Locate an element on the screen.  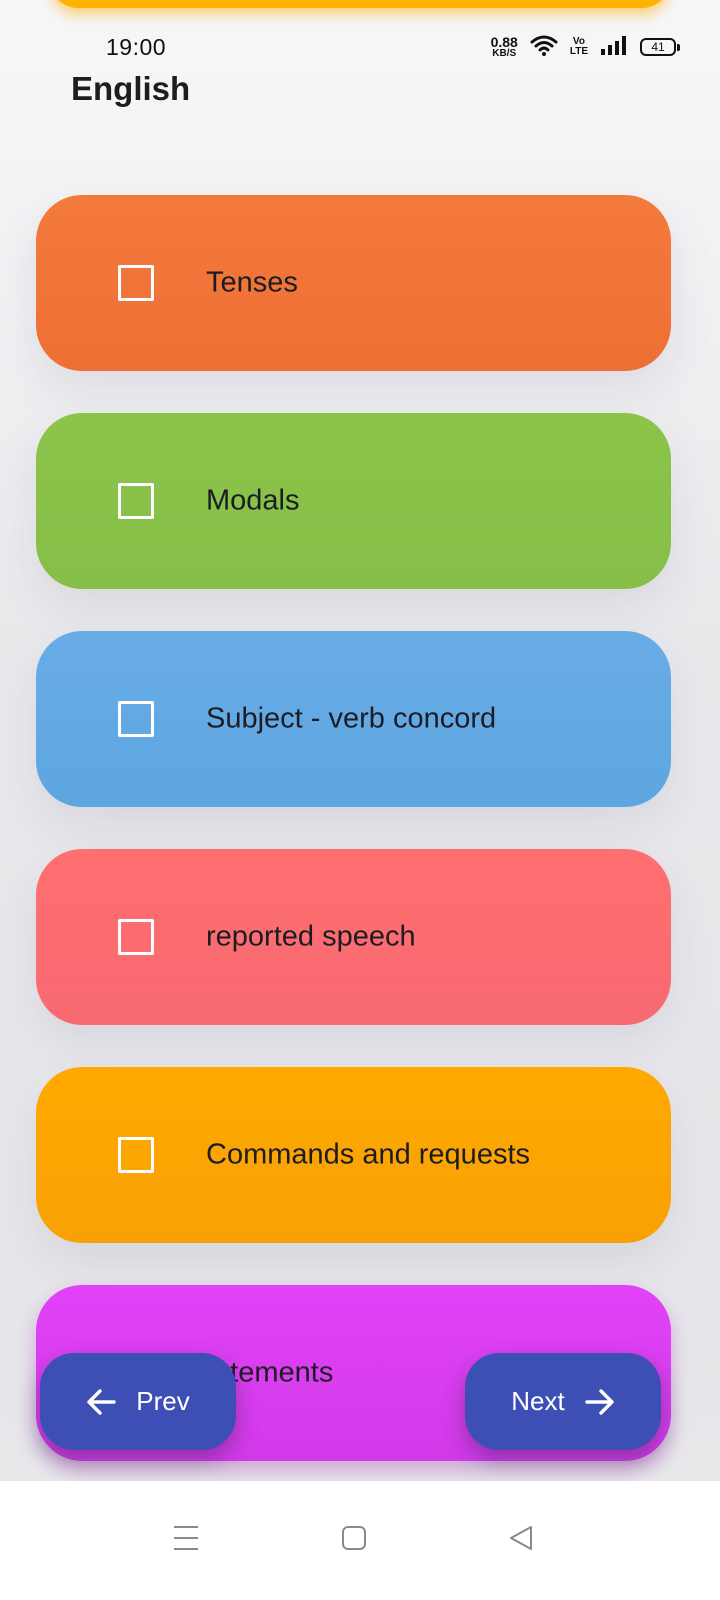
network-speed: 0.88 KB/S is located at coordinates (504, 47).